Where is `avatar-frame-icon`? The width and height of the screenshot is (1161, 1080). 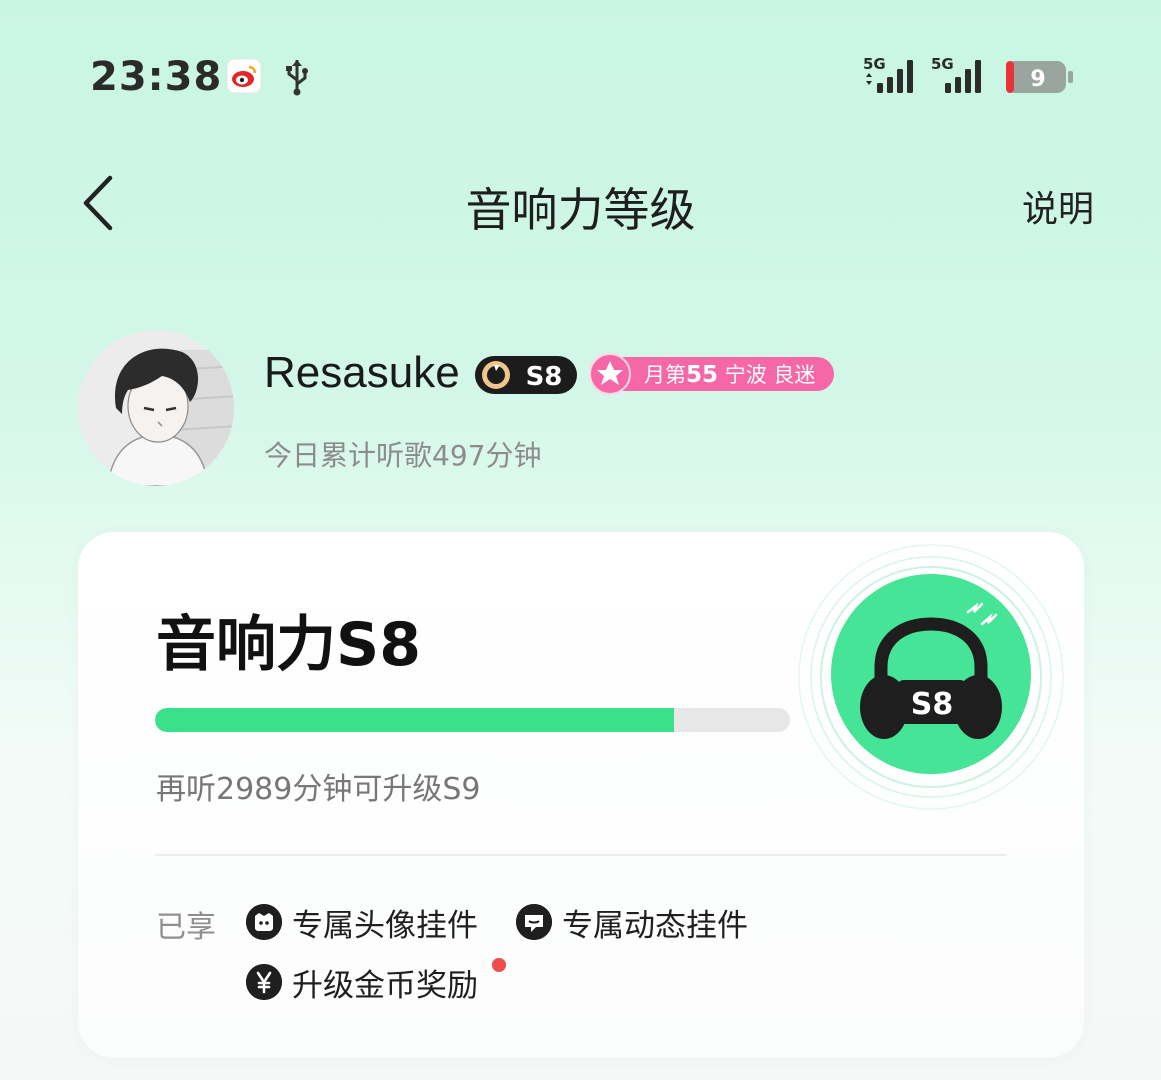 avatar-frame-icon is located at coordinates (264, 922).